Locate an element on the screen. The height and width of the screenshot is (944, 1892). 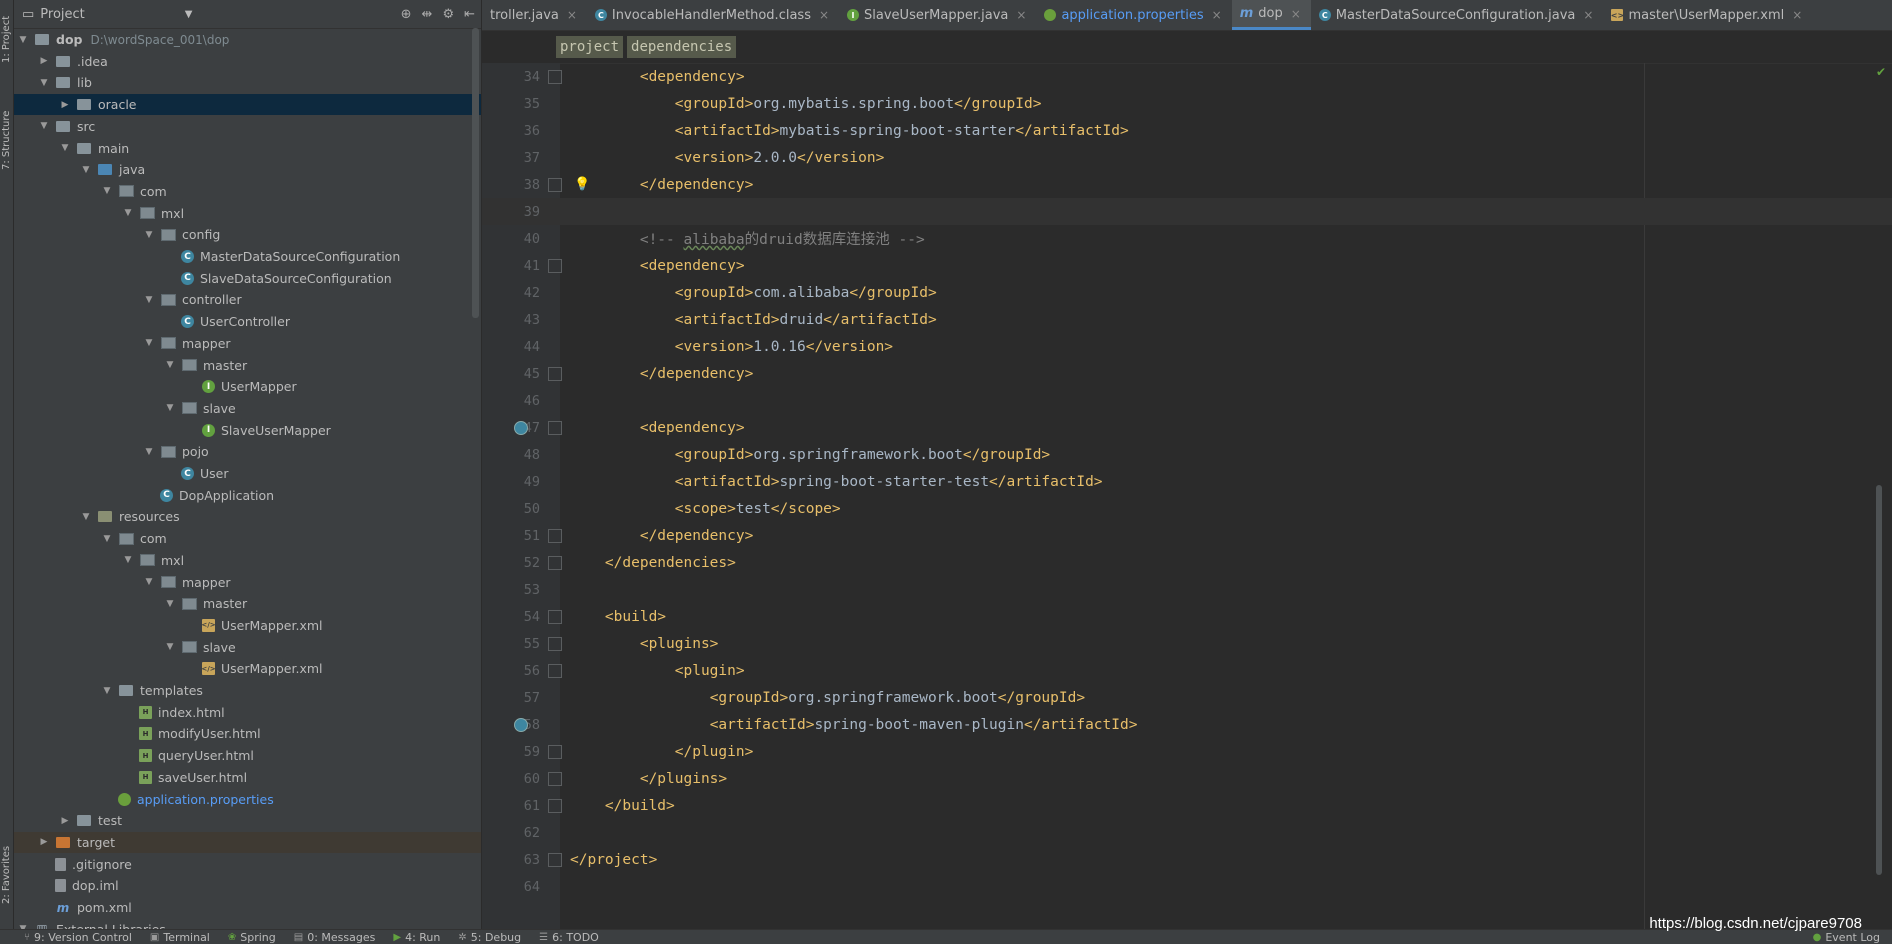
status-run-button: ▶ 4: Run is located at coordinates (416, 937).